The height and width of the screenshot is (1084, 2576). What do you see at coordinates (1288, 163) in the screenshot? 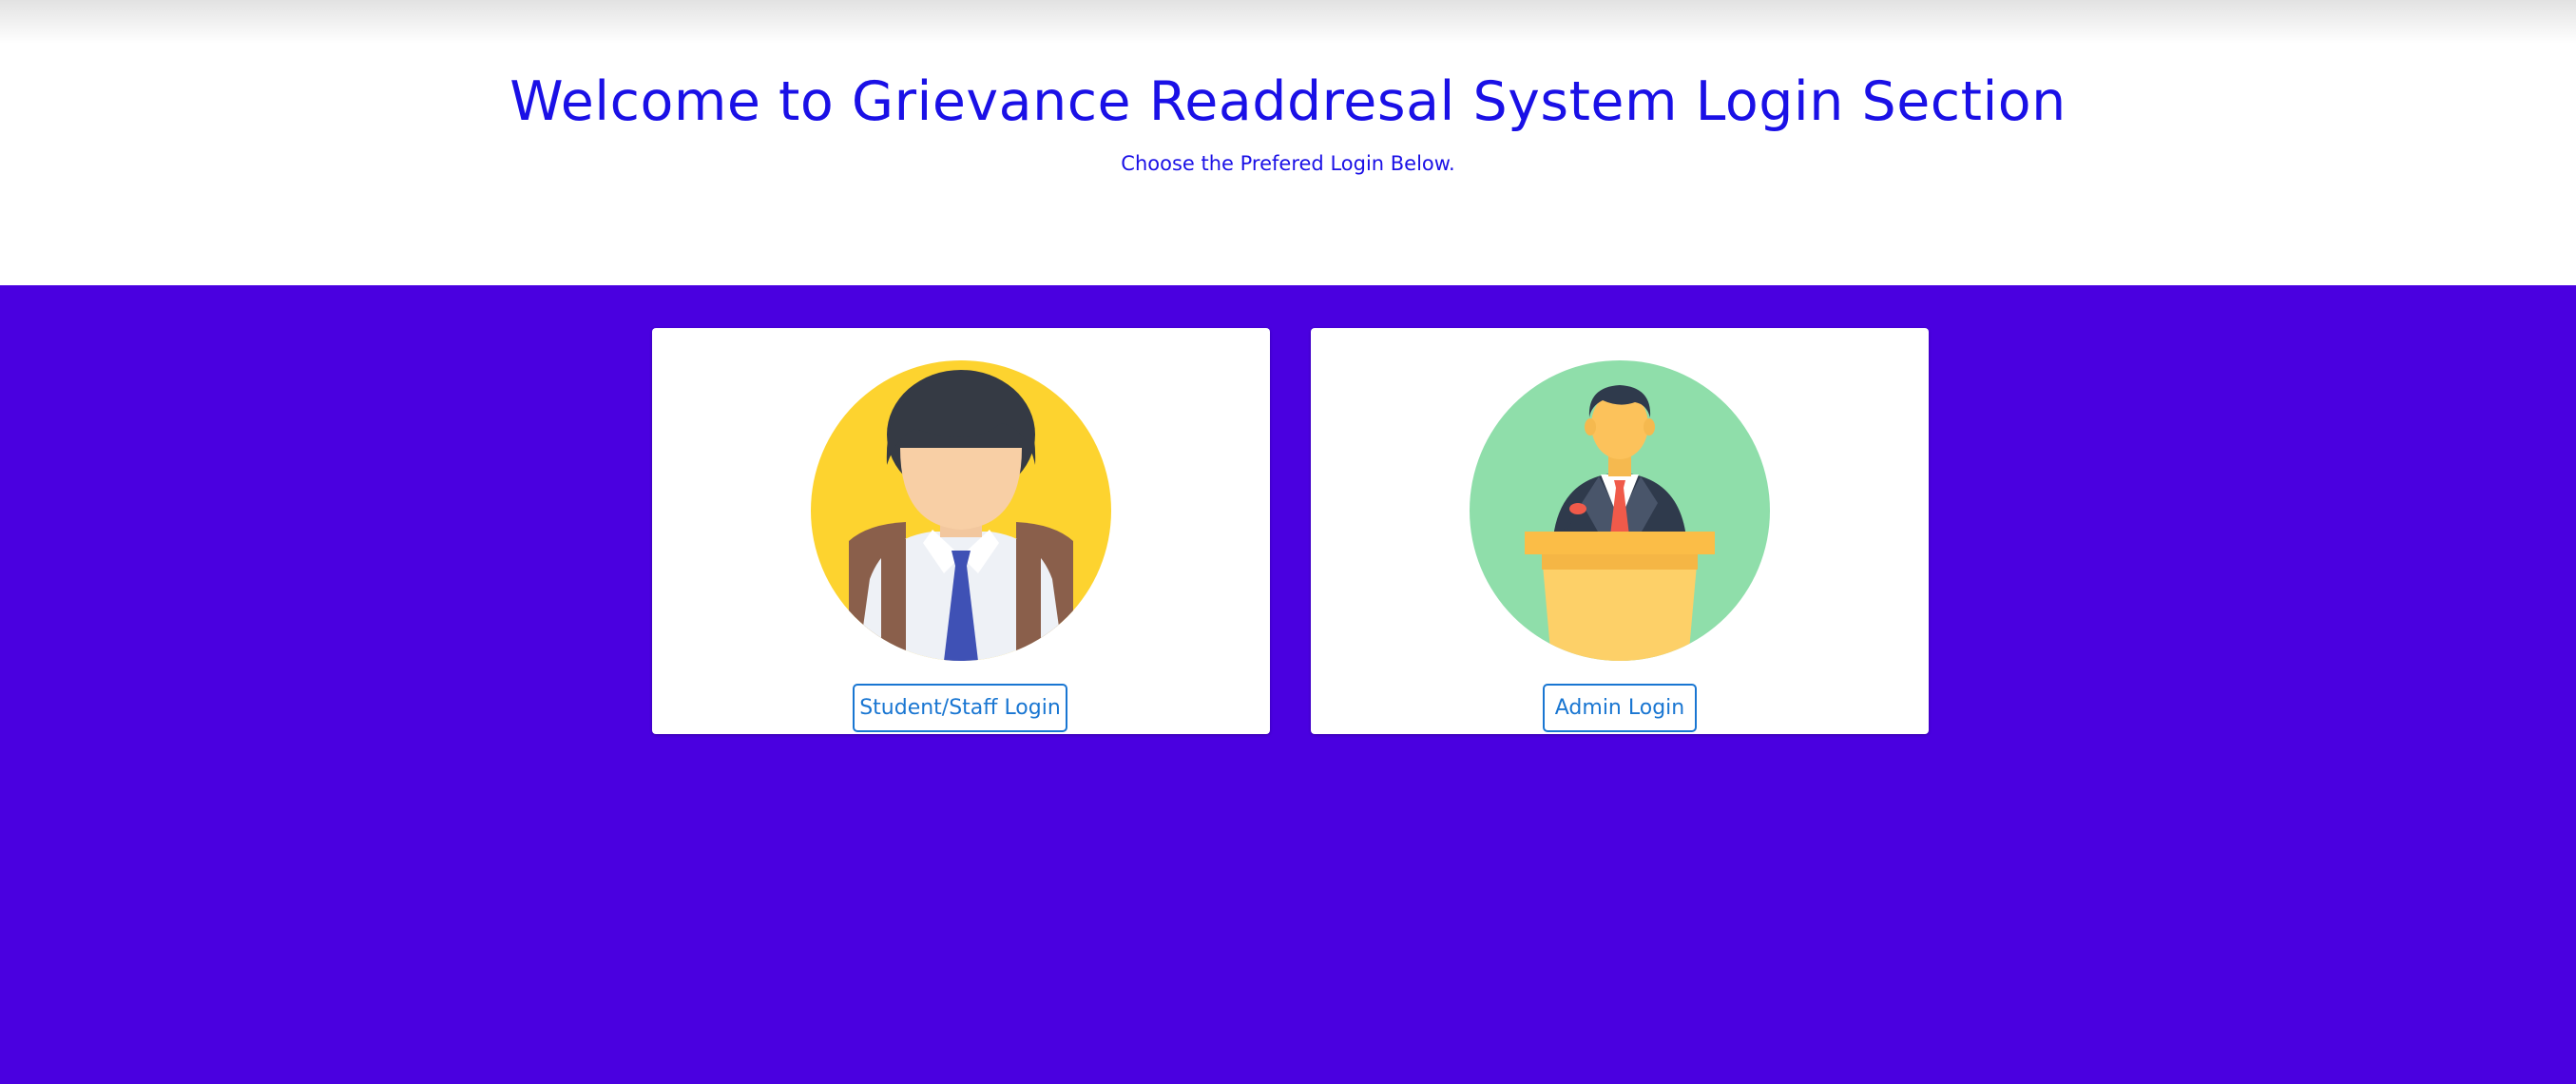
I see `page-subtitle: Choose the Prefered Login Below.` at bounding box center [1288, 163].